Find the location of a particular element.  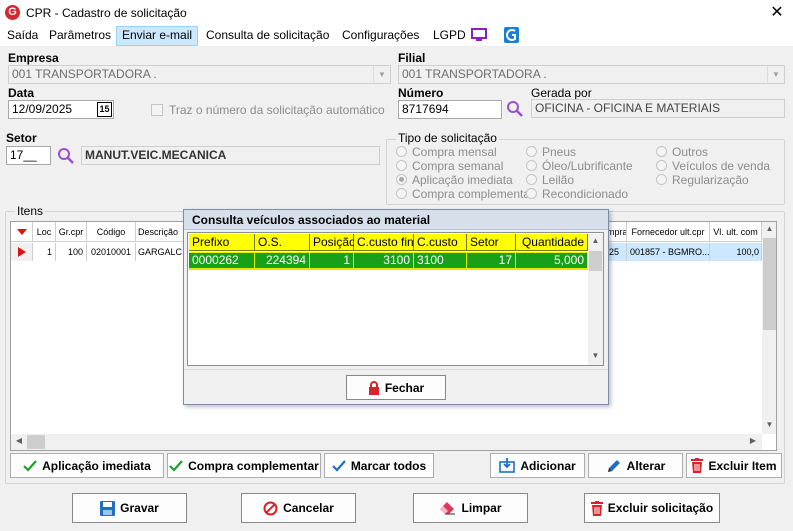

trash-icon is located at coordinates (596, 508).